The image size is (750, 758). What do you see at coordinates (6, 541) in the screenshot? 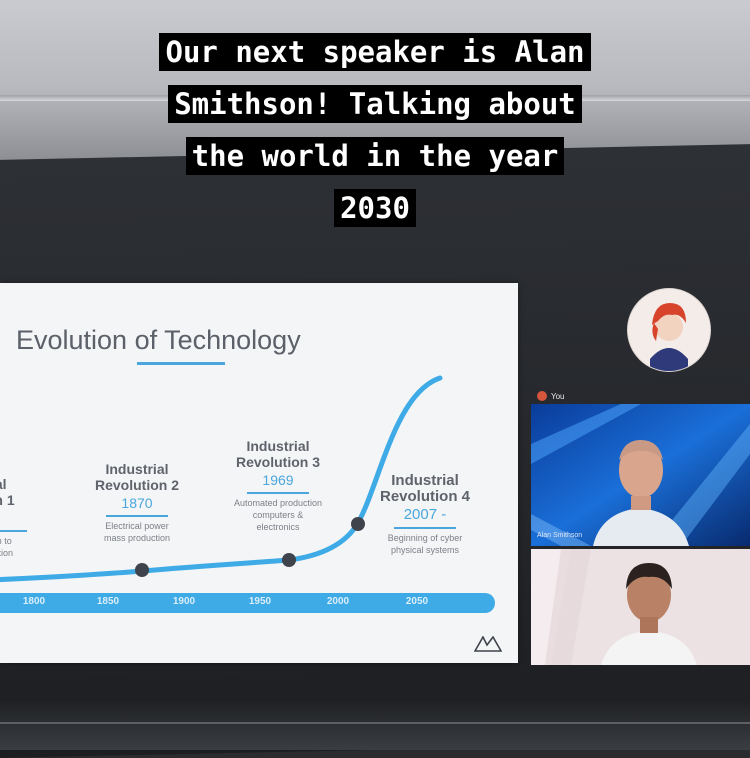
I see `revolution-desc: ssam to` at bounding box center [6, 541].